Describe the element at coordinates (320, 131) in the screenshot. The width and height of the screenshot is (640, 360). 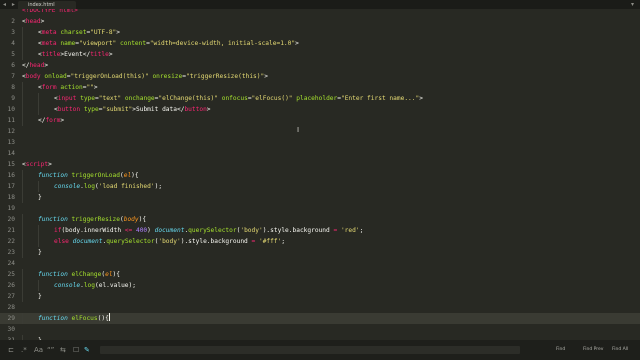
I see `code-line: 12` at that location.